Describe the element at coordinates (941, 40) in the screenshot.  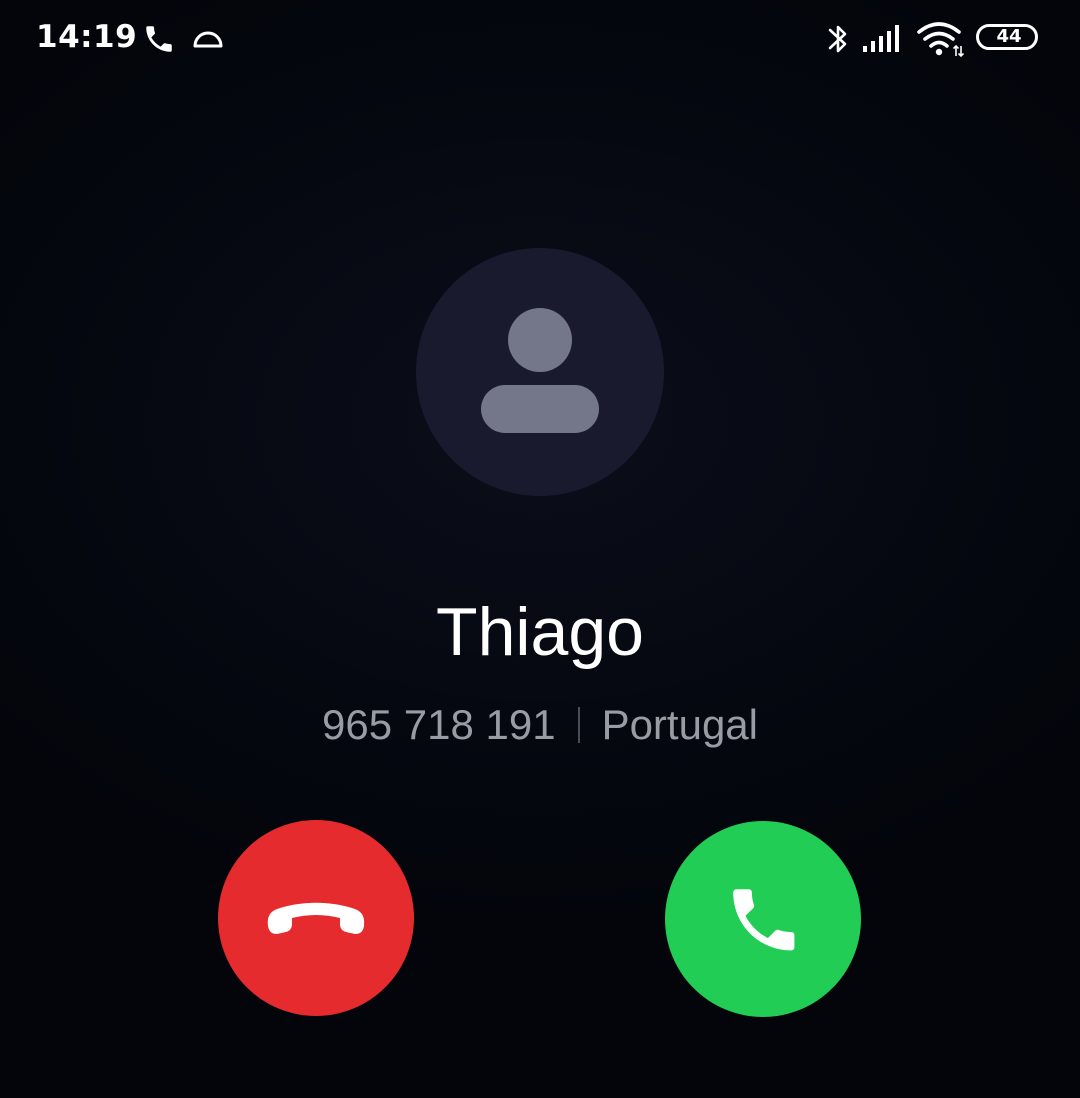
I see `wifi-icon` at that location.